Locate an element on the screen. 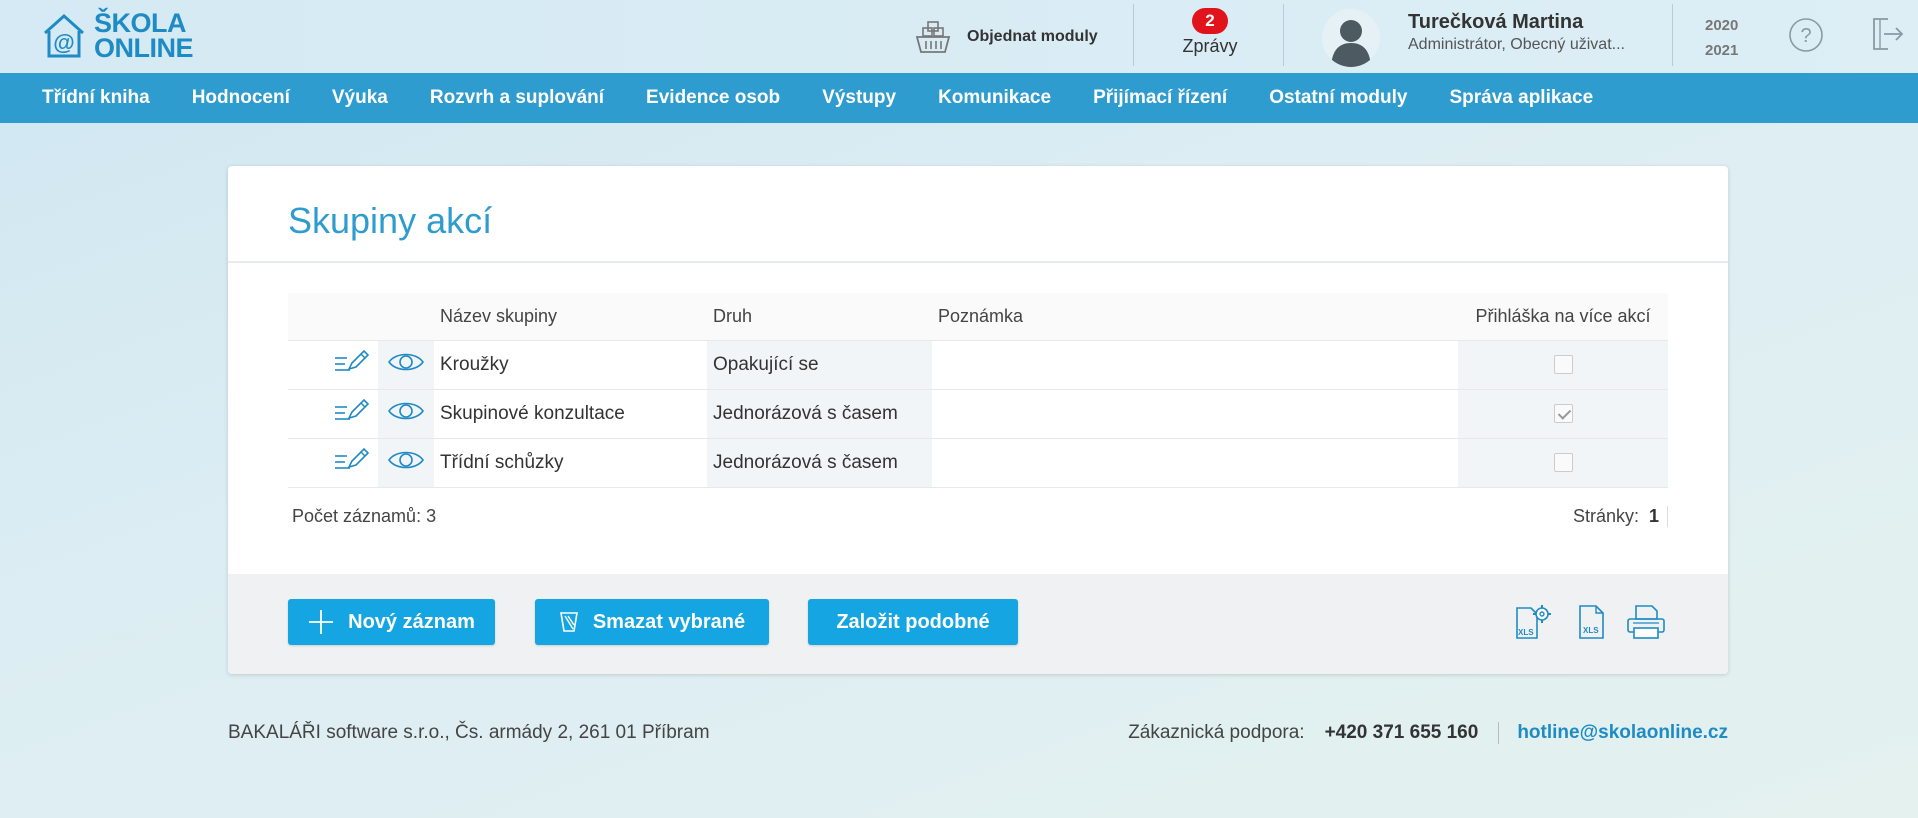 The image size is (1918, 818). header-kind: Druh is located at coordinates (819, 316).